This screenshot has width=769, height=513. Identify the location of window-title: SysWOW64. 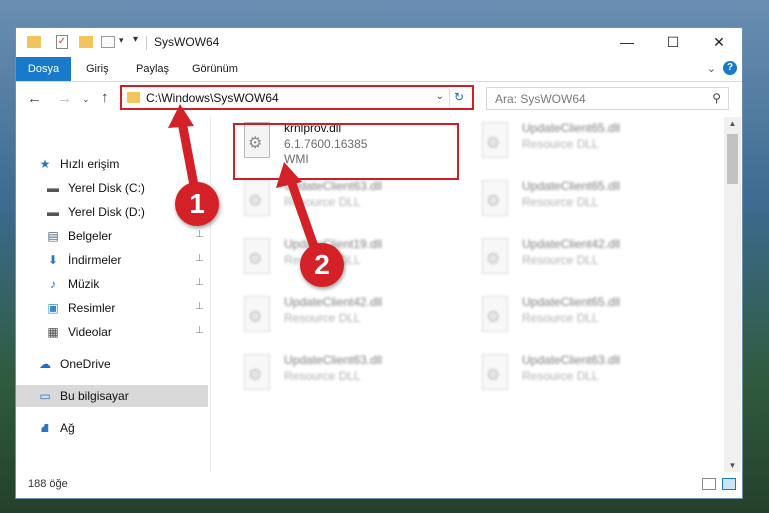
(187, 42).